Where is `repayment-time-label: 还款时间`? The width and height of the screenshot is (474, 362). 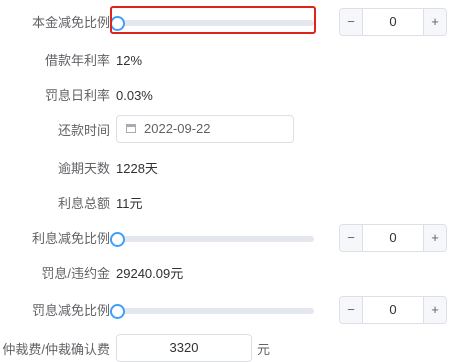 repayment-time-label: 还款时间 is located at coordinates (83, 130).